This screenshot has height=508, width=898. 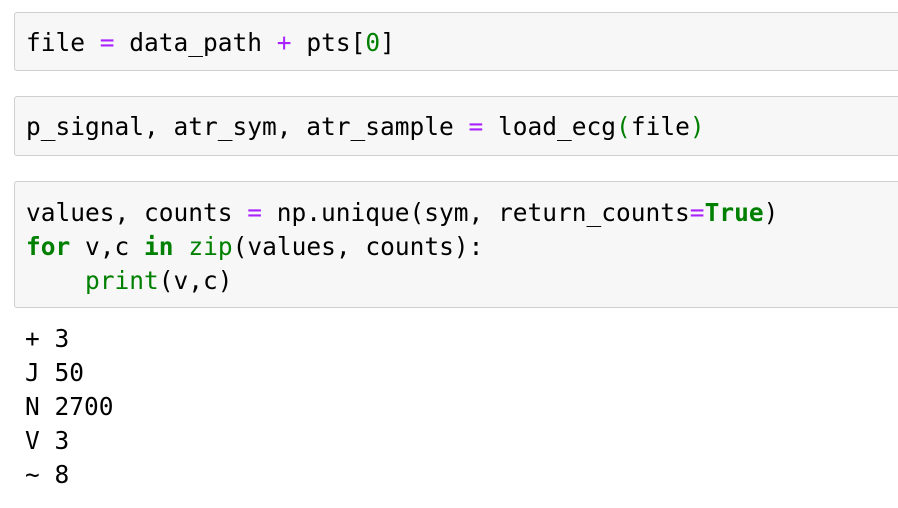 What do you see at coordinates (247, 126) in the screenshot?
I see `code-token-text: p_signal, atr_sym, atr_sample` at bounding box center [247, 126].